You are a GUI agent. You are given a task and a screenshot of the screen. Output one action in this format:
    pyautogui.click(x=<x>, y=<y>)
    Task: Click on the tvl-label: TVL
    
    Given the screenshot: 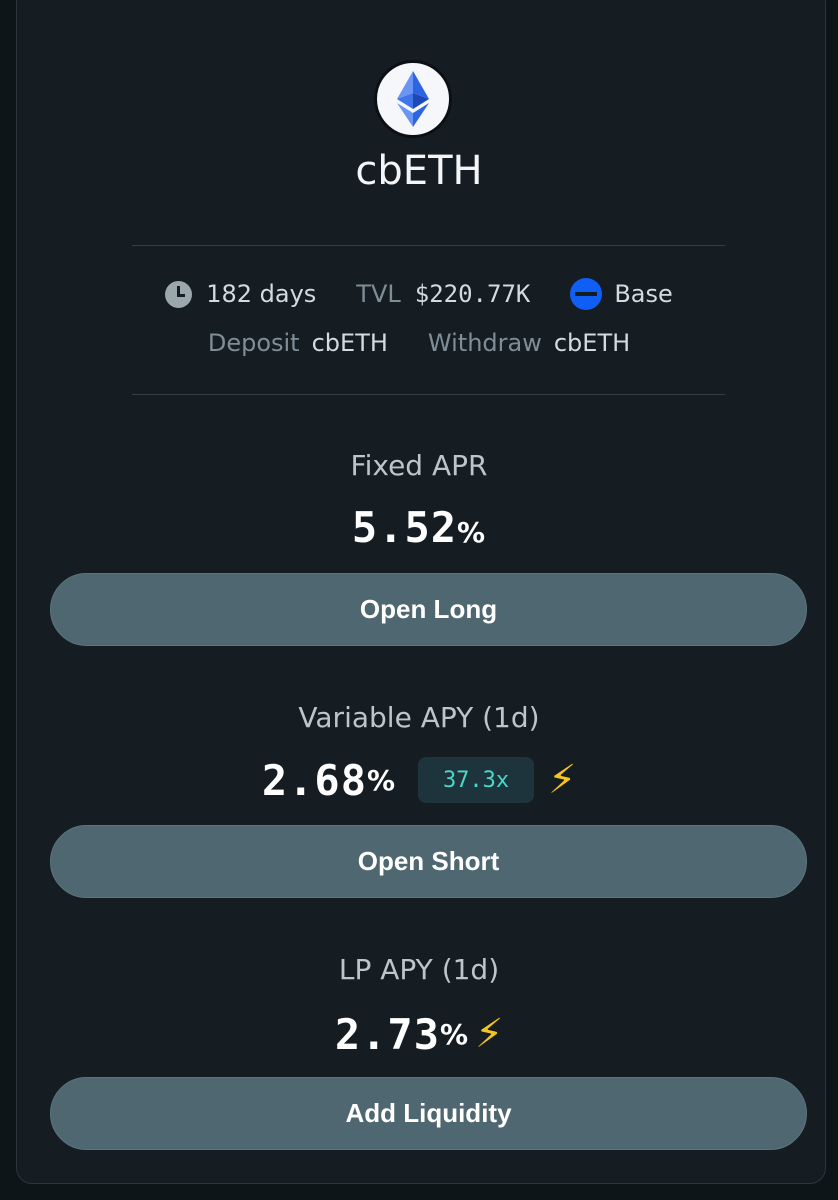 What is the action you would take?
    pyautogui.click(x=378, y=294)
    